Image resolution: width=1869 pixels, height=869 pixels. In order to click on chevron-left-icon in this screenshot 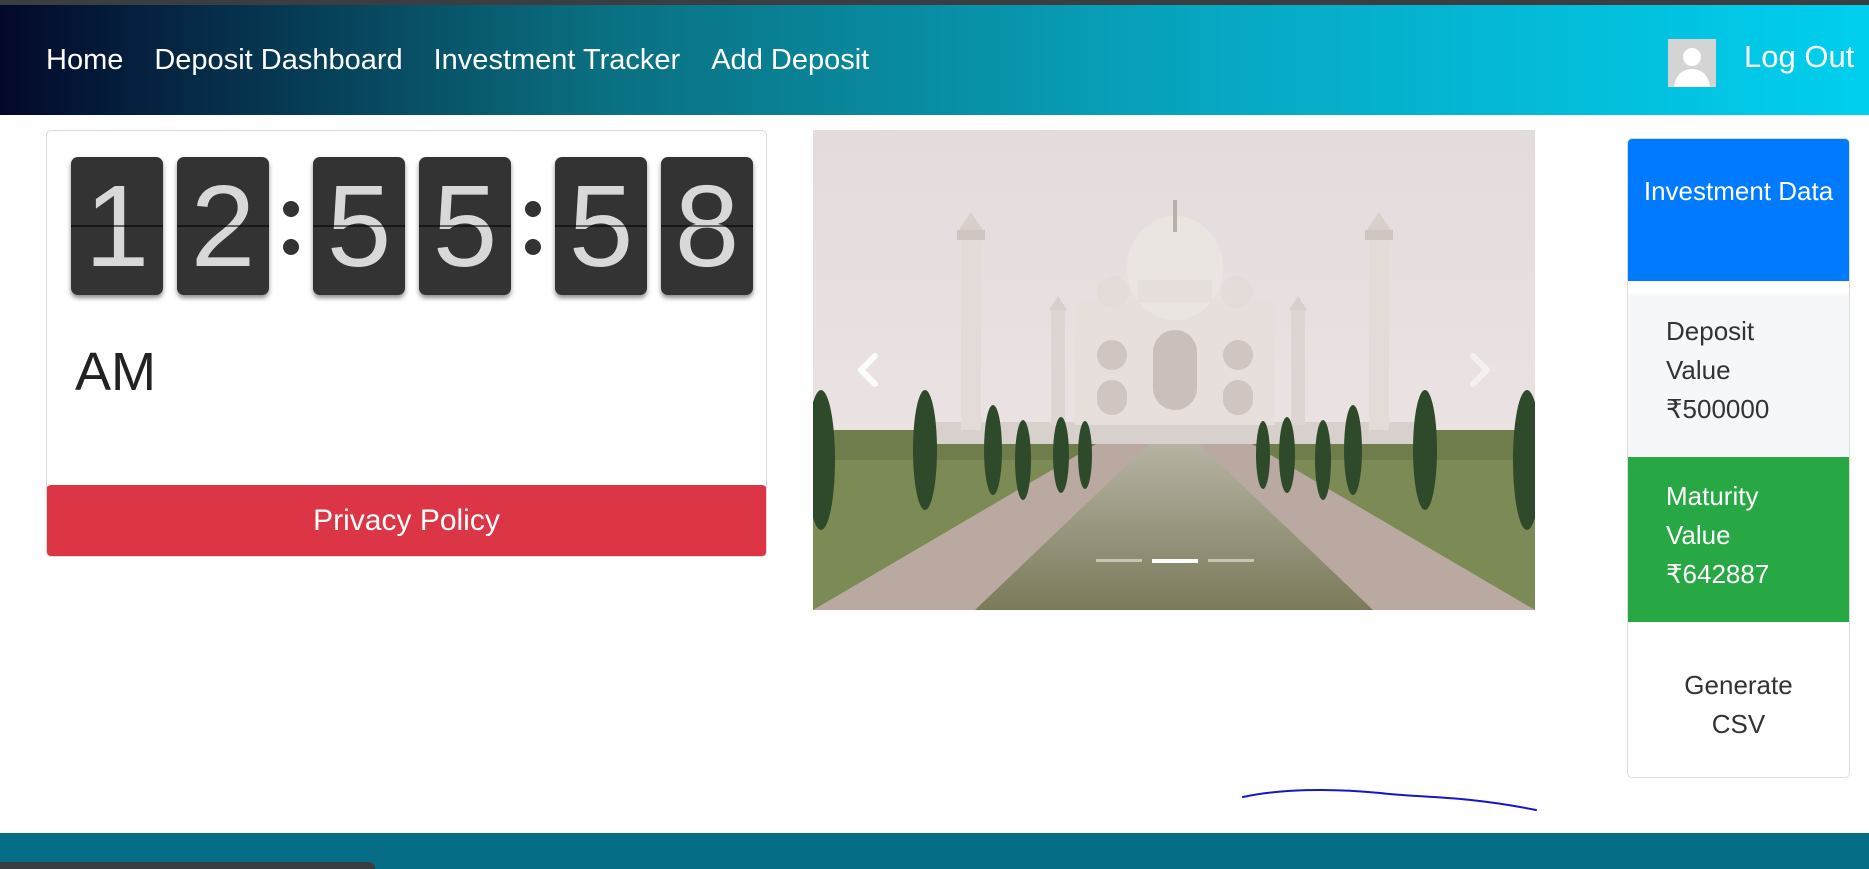, I will do `click(868, 370)`.